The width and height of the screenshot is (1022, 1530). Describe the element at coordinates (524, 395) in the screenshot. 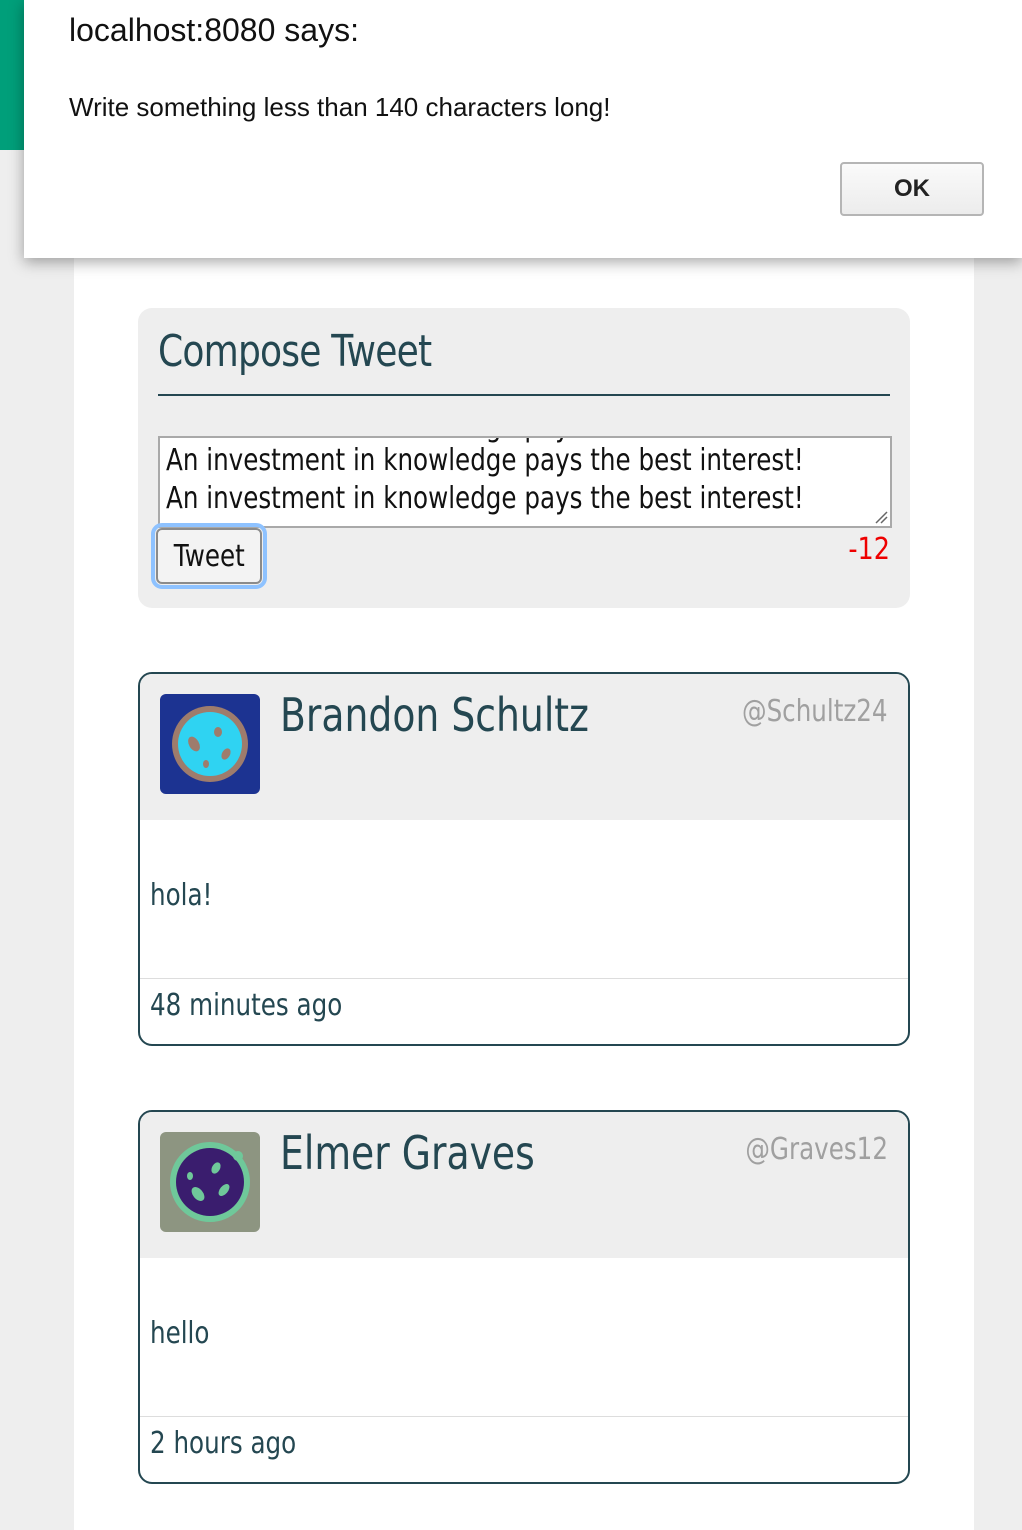

I see `compose-divider` at that location.